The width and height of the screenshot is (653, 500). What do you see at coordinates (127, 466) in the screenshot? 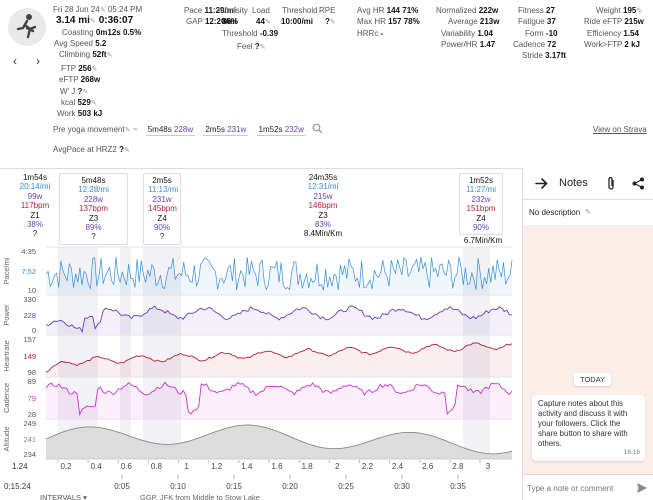
I see `distance-tick-label: 0.6` at bounding box center [127, 466].